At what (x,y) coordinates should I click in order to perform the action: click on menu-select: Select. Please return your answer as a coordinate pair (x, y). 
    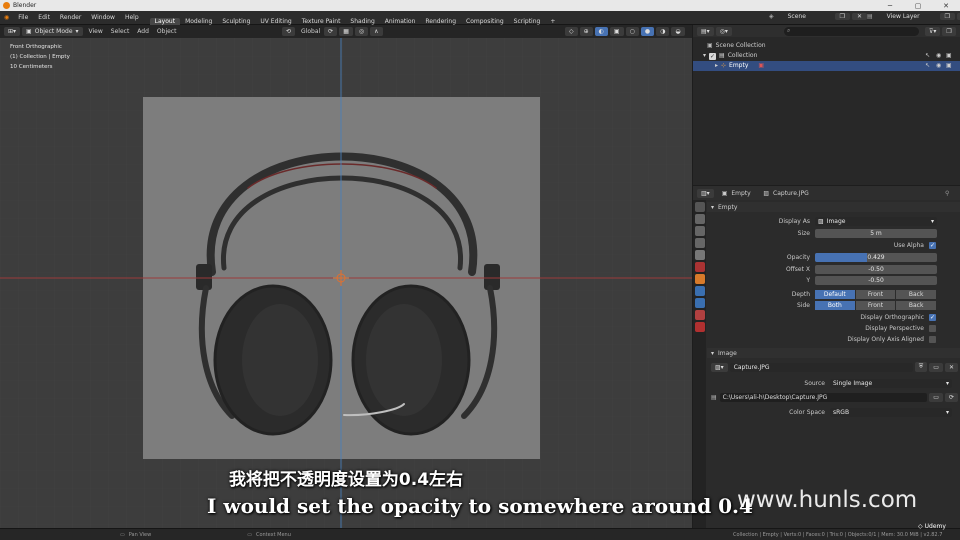
    Looking at the image, I should click on (120, 31).